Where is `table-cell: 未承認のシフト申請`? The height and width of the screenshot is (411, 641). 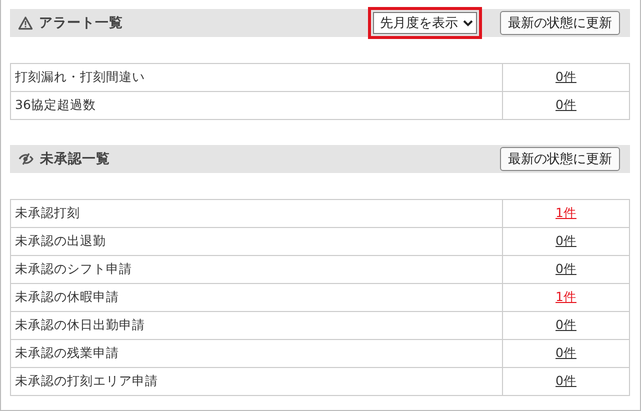
table-cell: 未承認のシフト申請 is located at coordinates (256, 270).